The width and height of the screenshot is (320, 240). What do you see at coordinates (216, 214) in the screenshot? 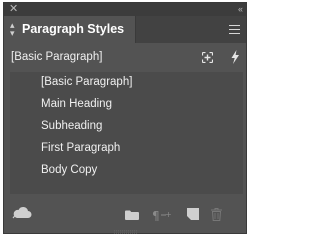
I see `delete-icon` at bounding box center [216, 214].